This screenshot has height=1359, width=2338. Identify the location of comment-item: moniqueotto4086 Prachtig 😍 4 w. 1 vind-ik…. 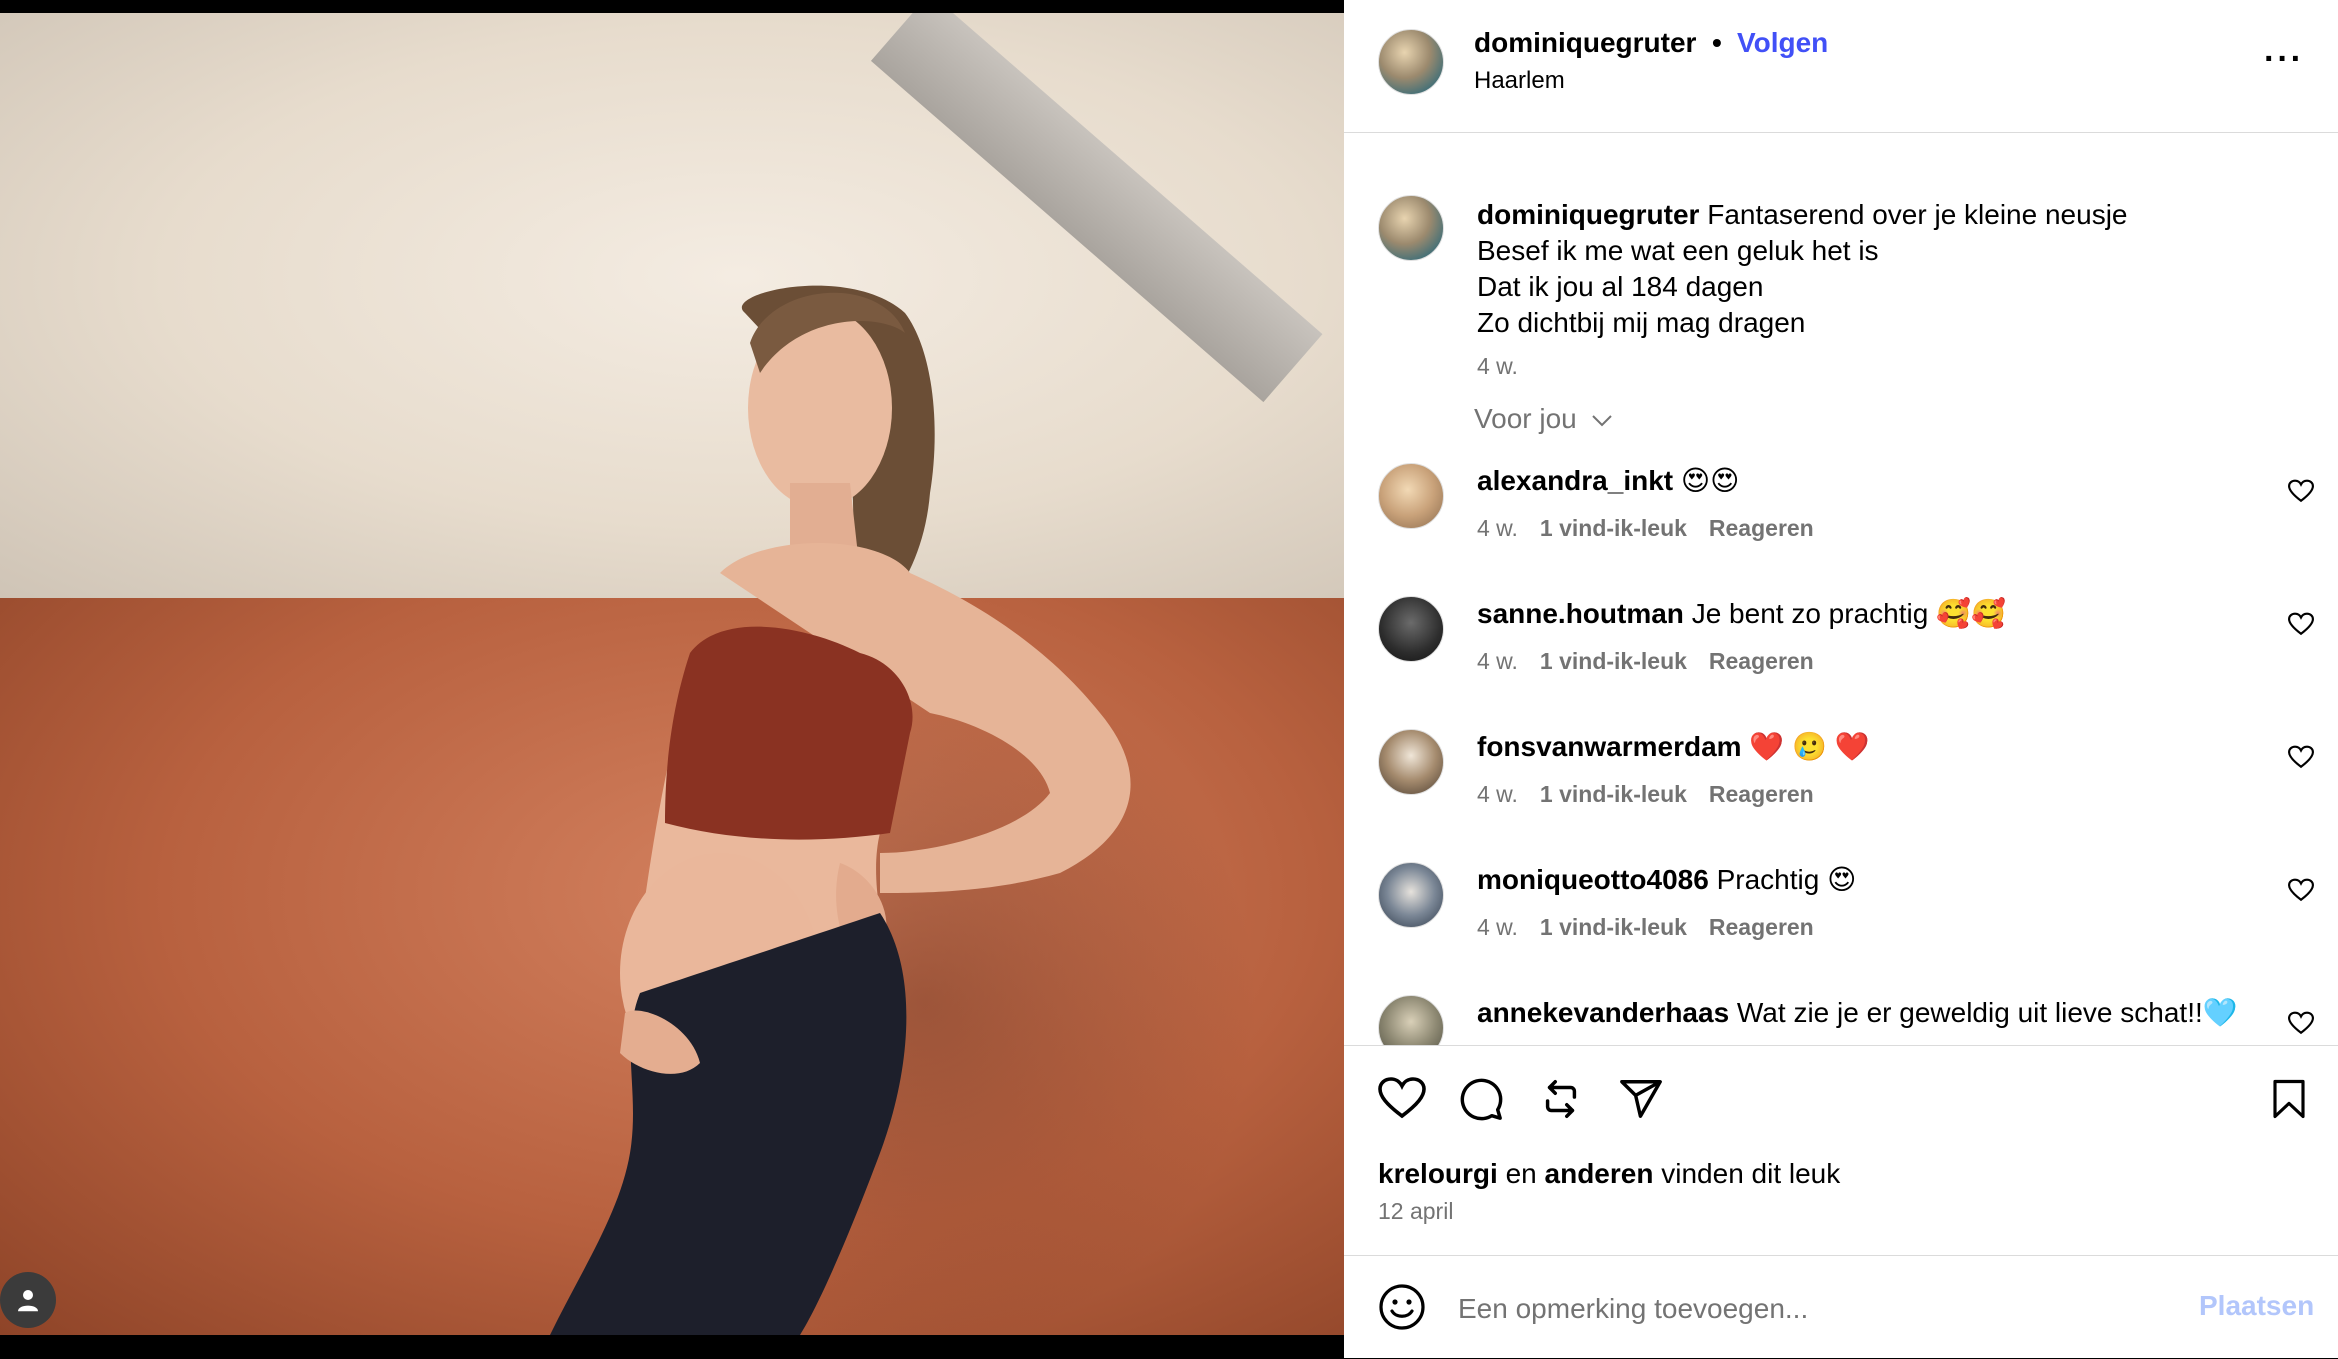
(1841, 928).